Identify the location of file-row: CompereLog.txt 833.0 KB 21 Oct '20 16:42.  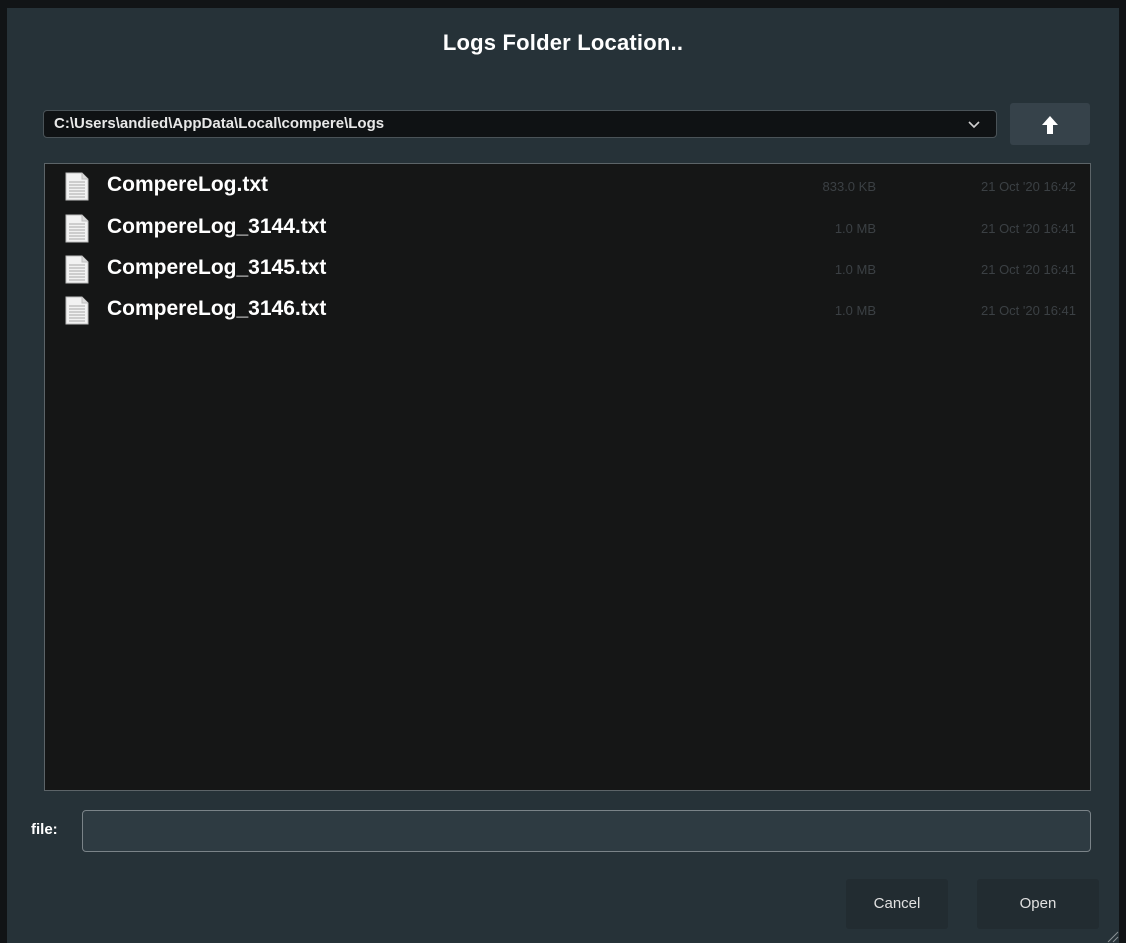
(567, 186).